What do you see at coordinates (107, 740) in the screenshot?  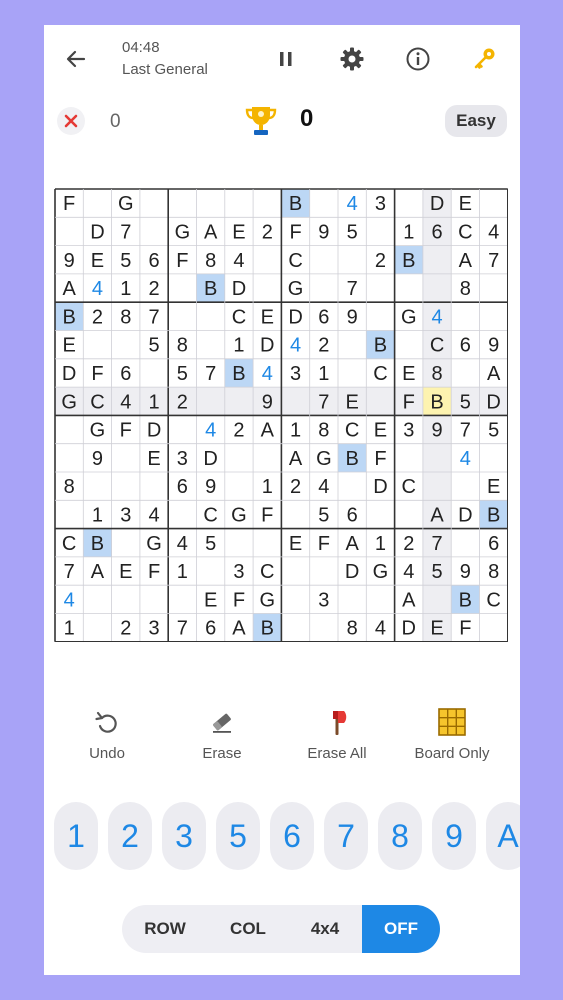 I see `undo-button: Undo` at bounding box center [107, 740].